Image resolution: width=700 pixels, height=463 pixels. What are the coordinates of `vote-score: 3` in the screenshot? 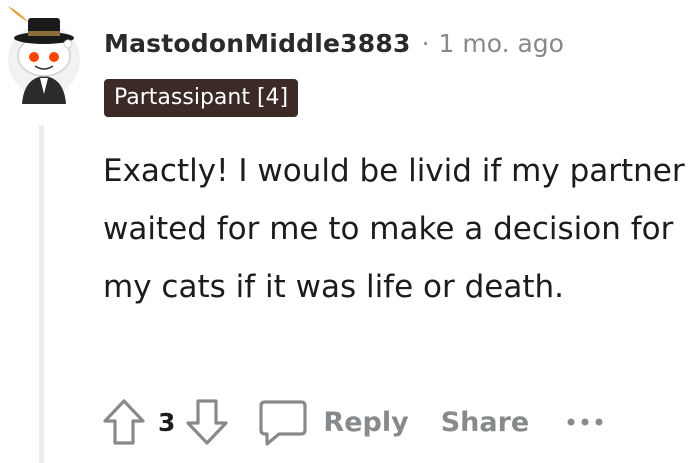 It's located at (167, 422).